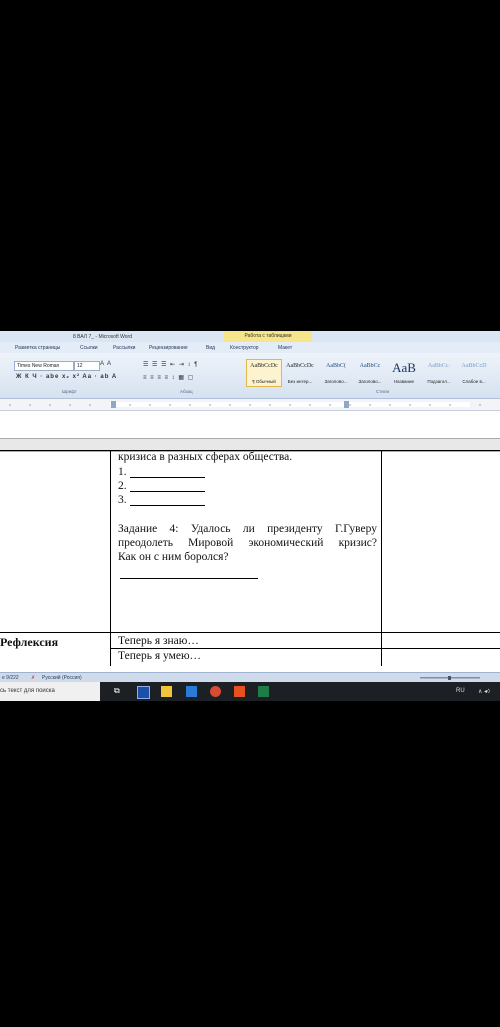  What do you see at coordinates (89, 348) in the screenshot?
I see `tab-references: Ссылки` at bounding box center [89, 348].